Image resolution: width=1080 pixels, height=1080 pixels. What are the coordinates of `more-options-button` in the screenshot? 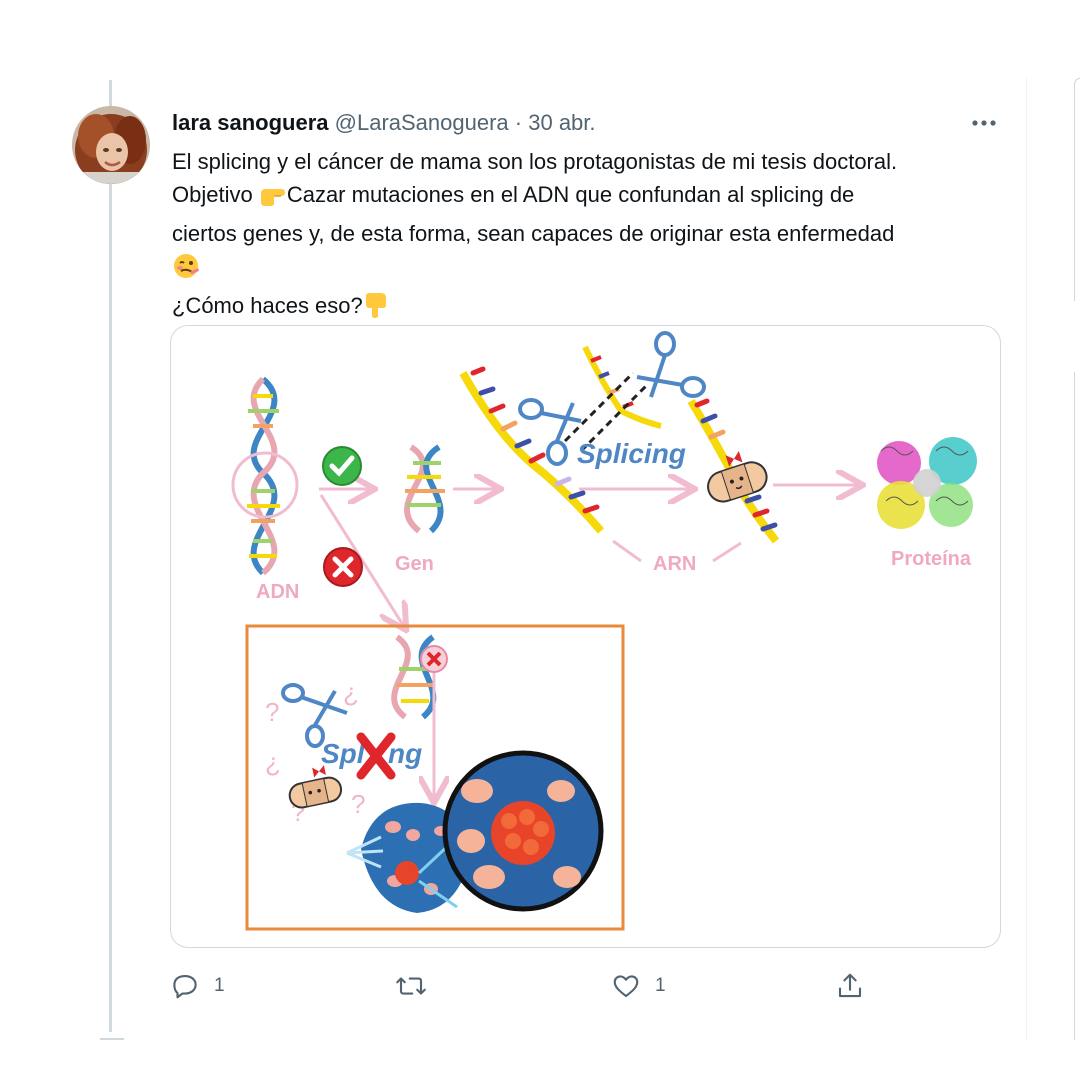 It's located at (985, 123).